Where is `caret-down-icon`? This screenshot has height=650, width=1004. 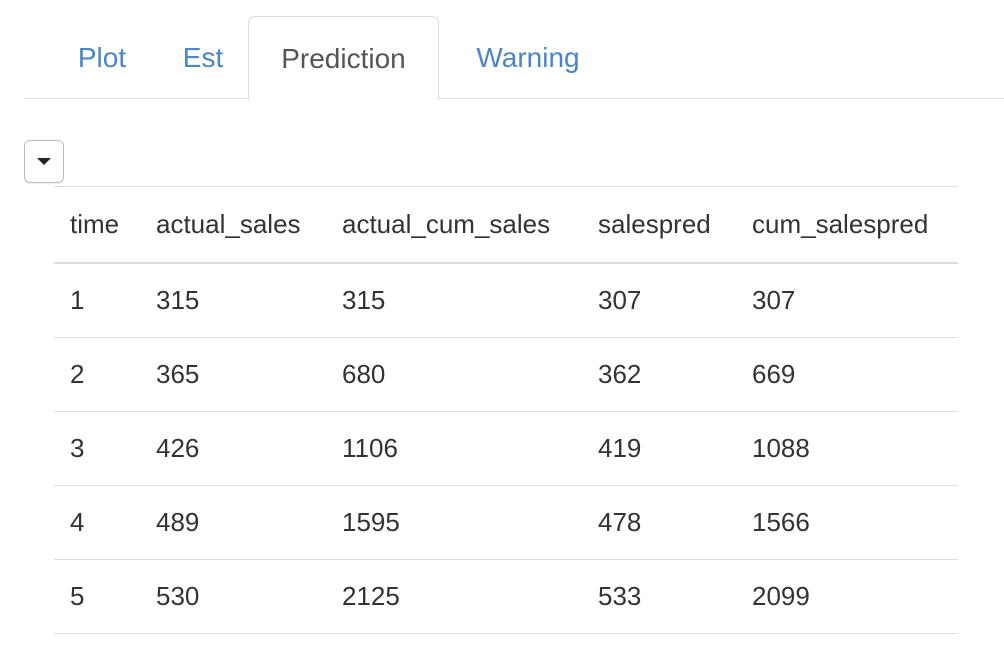 caret-down-icon is located at coordinates (44, 161).